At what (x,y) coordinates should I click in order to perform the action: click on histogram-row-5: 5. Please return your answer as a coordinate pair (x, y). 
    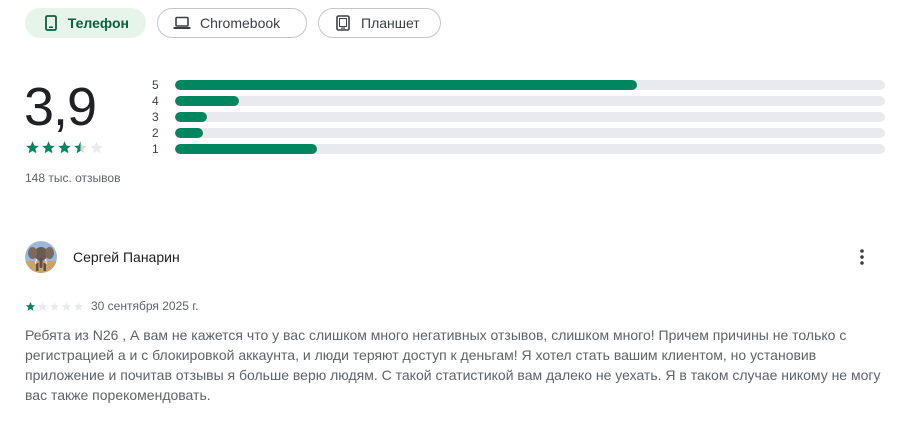
    Looking at the image, I should click on (518, 85).